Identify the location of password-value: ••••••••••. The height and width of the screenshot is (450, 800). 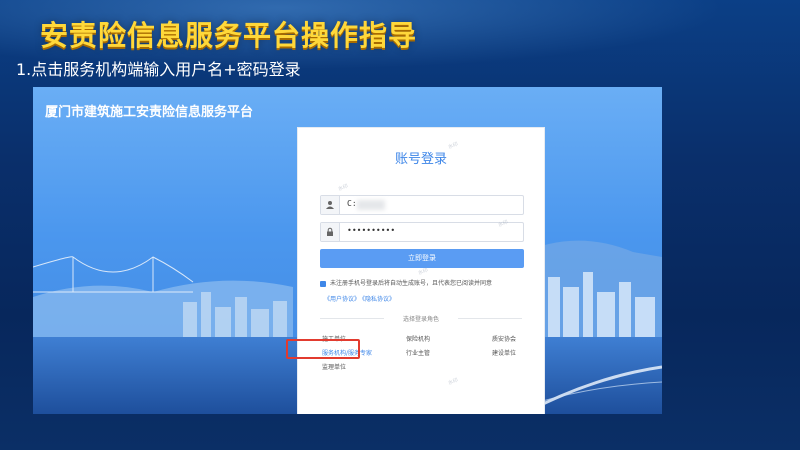
(371, 230).